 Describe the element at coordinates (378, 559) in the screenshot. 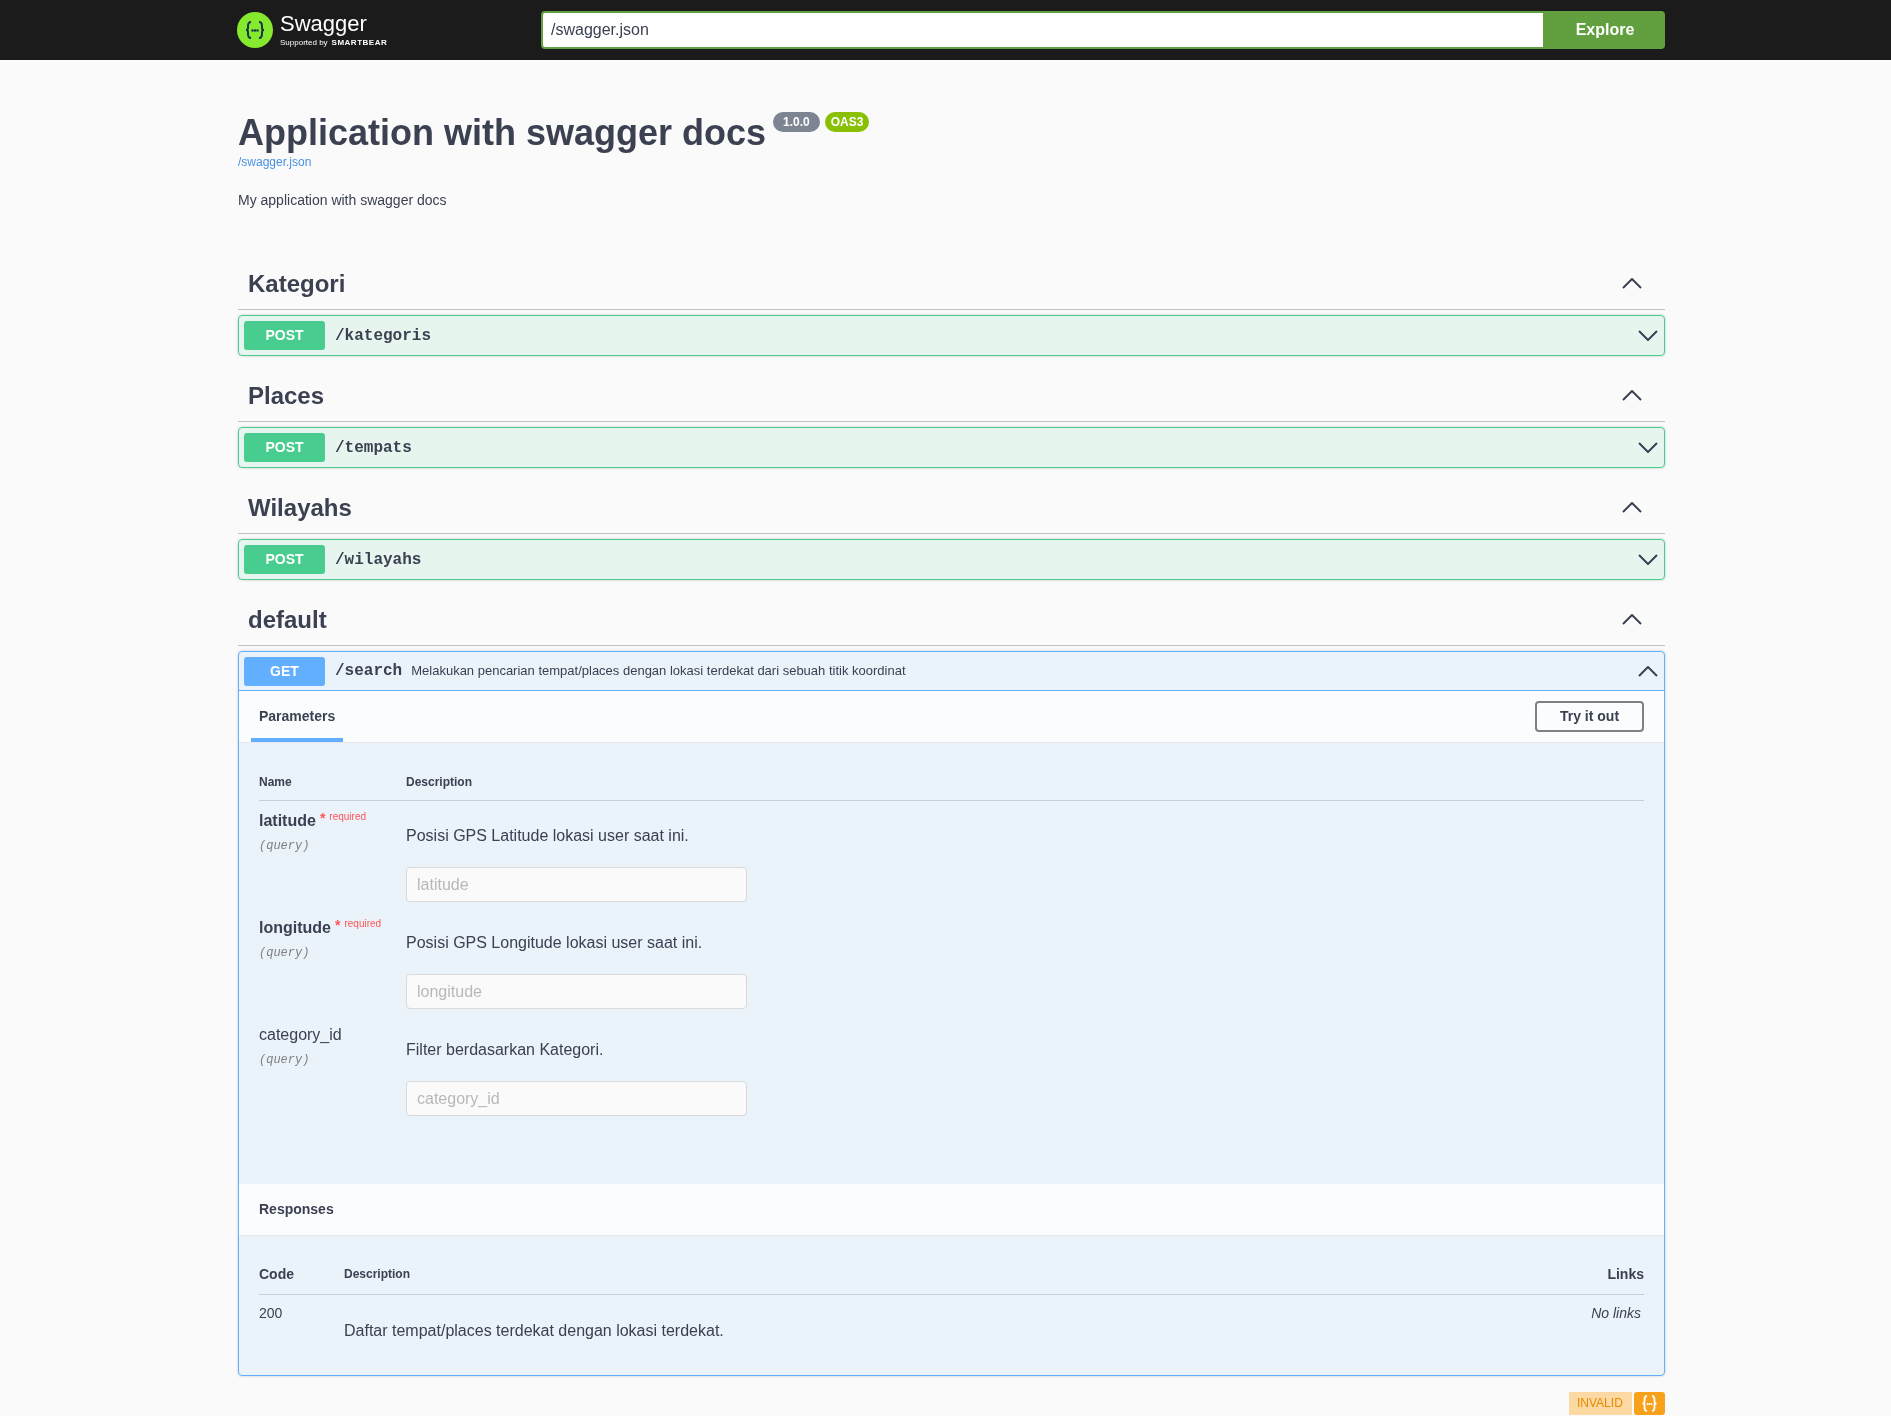

I see `endpoint-path: /wilayahs` at that location.